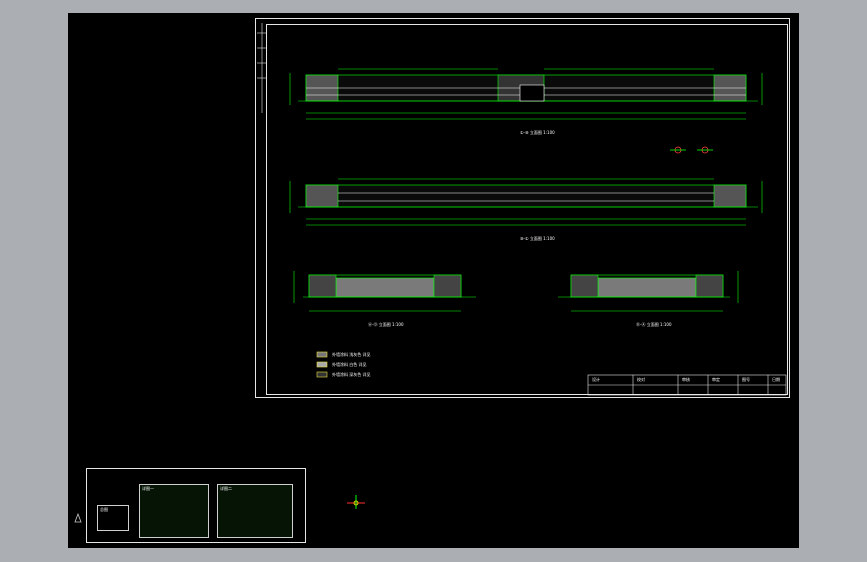 This screenshot has width=867, height=562. I want to click on elevation-2-caption: ⑩-① 立面图 1:100, so click(537, 238).